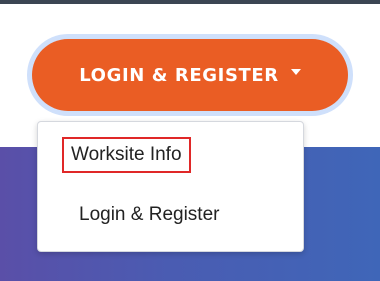  Describe the element at coordinates (179, 75) in the screenshot. I see `login-register-button-label: LOGIN & REGISTER` at that location.